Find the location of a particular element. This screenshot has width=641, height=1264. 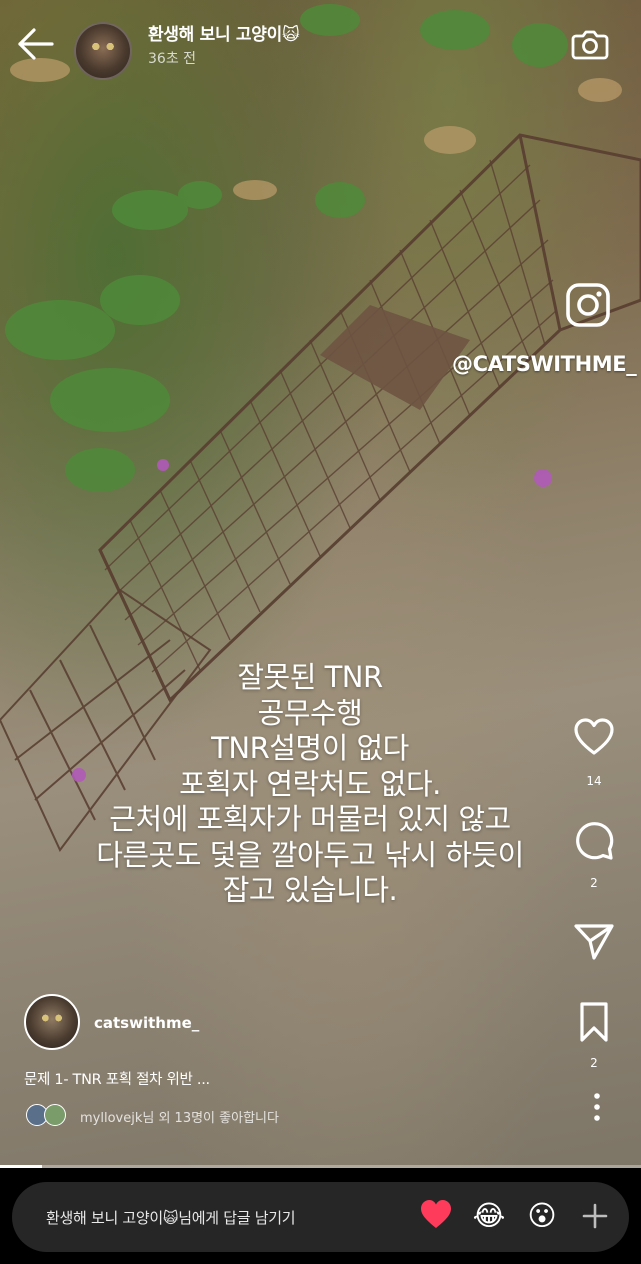

save-button is located at coordinates (594, 1024).